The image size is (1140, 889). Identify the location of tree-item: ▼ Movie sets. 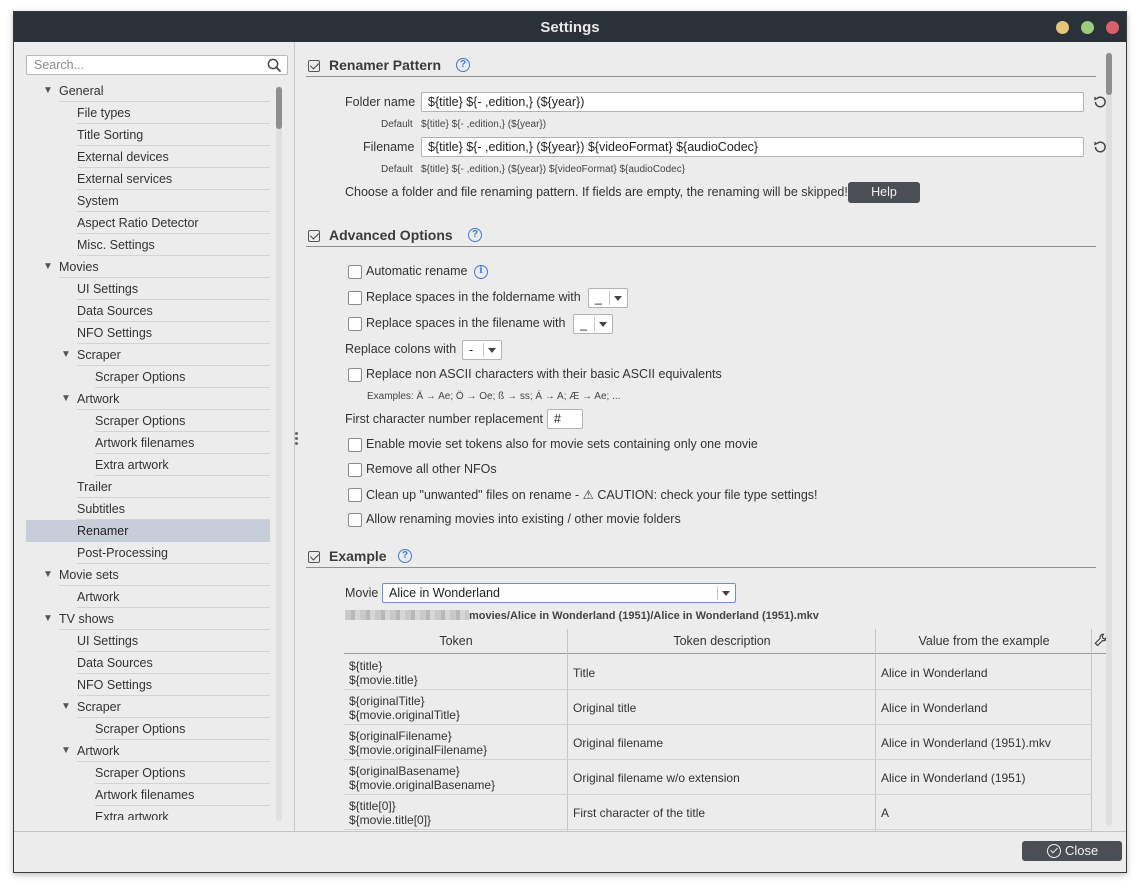
(148, 575).